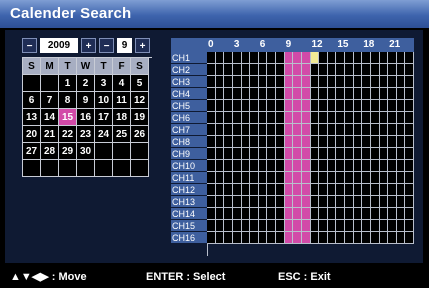  What do you see at coordinates (122, 134) in the screenshot?
I see `calendar-day: 25` at bounding box center [122, 134].